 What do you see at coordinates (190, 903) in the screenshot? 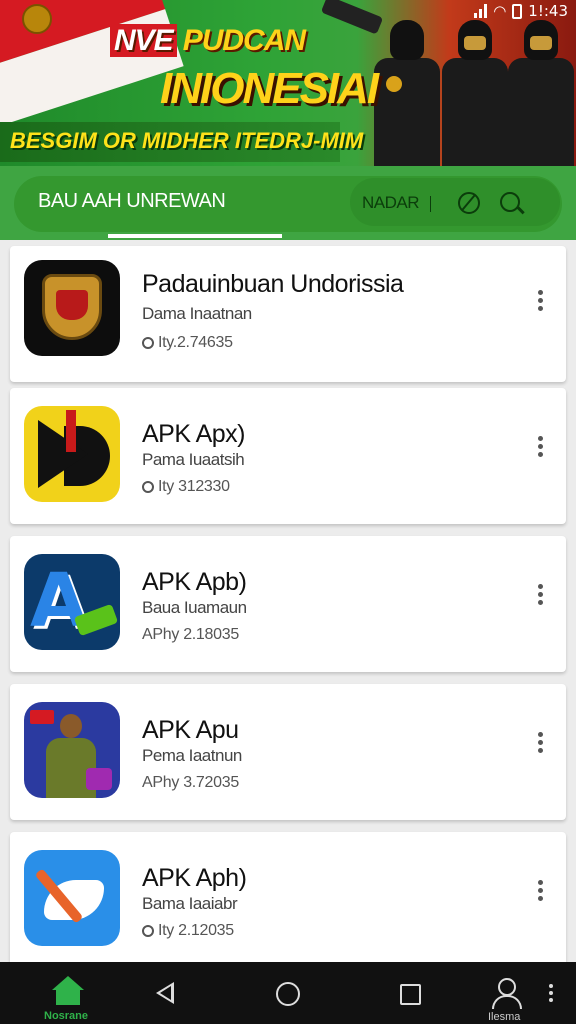
I see `app-subtitle: Bama Iaaiabr` at bounding box center [190, 903].